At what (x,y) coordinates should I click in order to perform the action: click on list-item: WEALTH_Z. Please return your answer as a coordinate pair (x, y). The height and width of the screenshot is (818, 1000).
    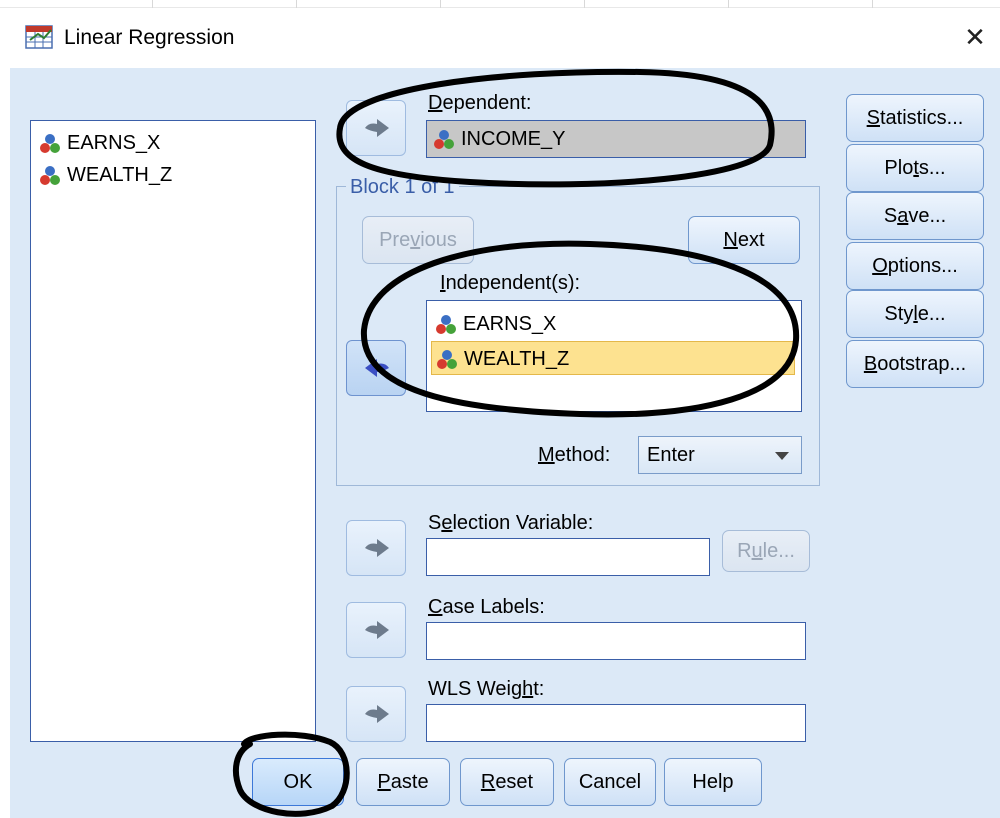
    Looking at the image, I should click on (105, 175).